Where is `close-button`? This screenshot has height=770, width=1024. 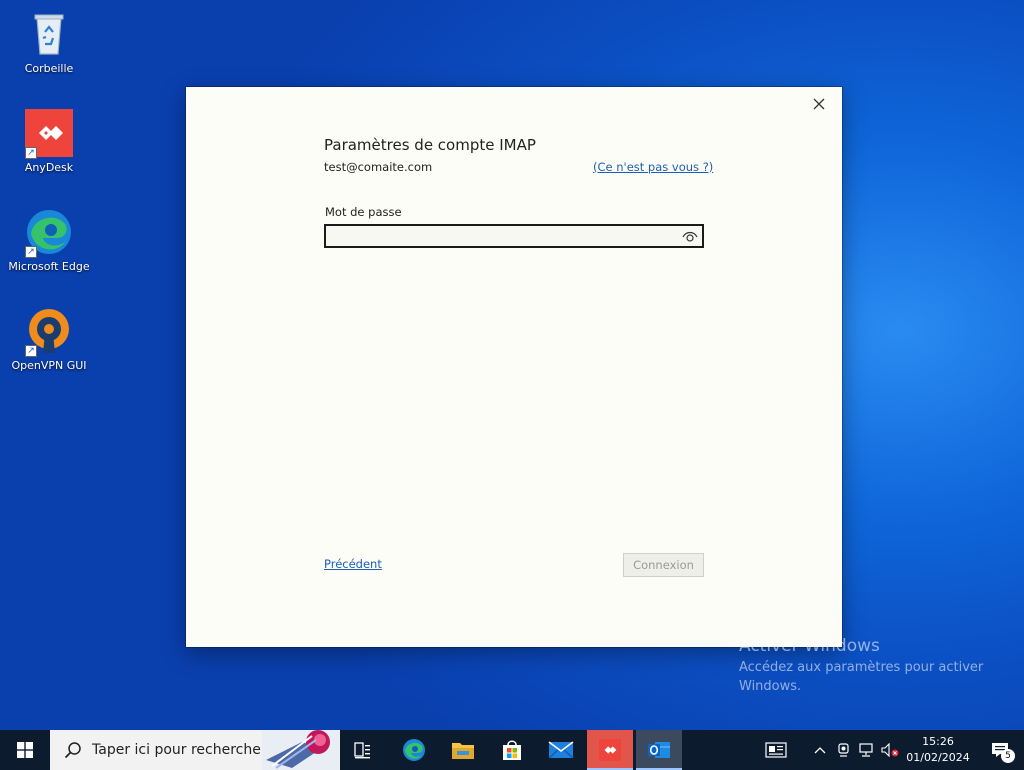 close-button is located at coordinates (819, 104).